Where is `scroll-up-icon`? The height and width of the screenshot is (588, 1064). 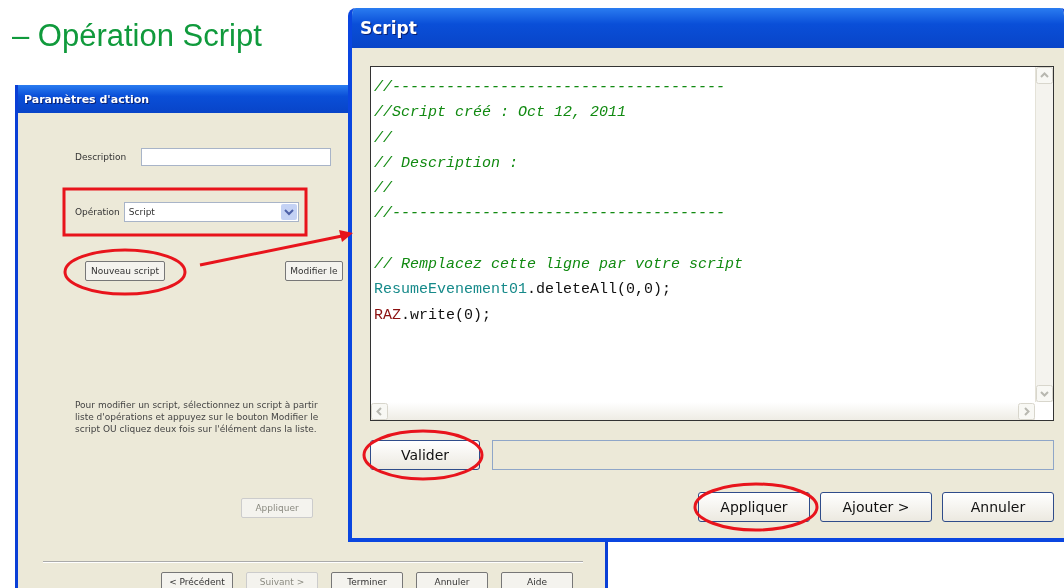
scroll-up-icon is located at coordinates (1044, 75).